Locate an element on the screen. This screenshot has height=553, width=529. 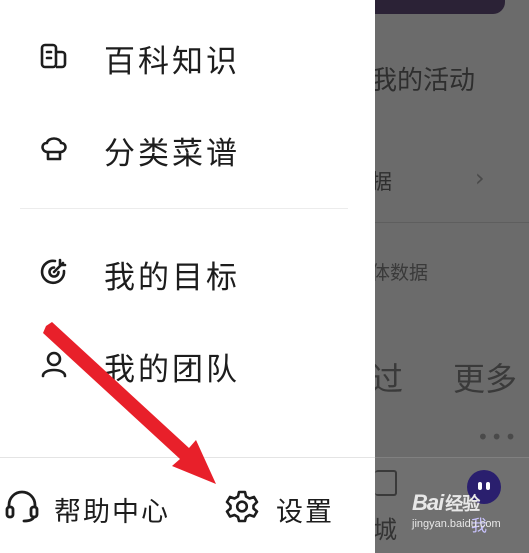
watermark-logo: Bai 经验 is located at coordinates (446, 502).